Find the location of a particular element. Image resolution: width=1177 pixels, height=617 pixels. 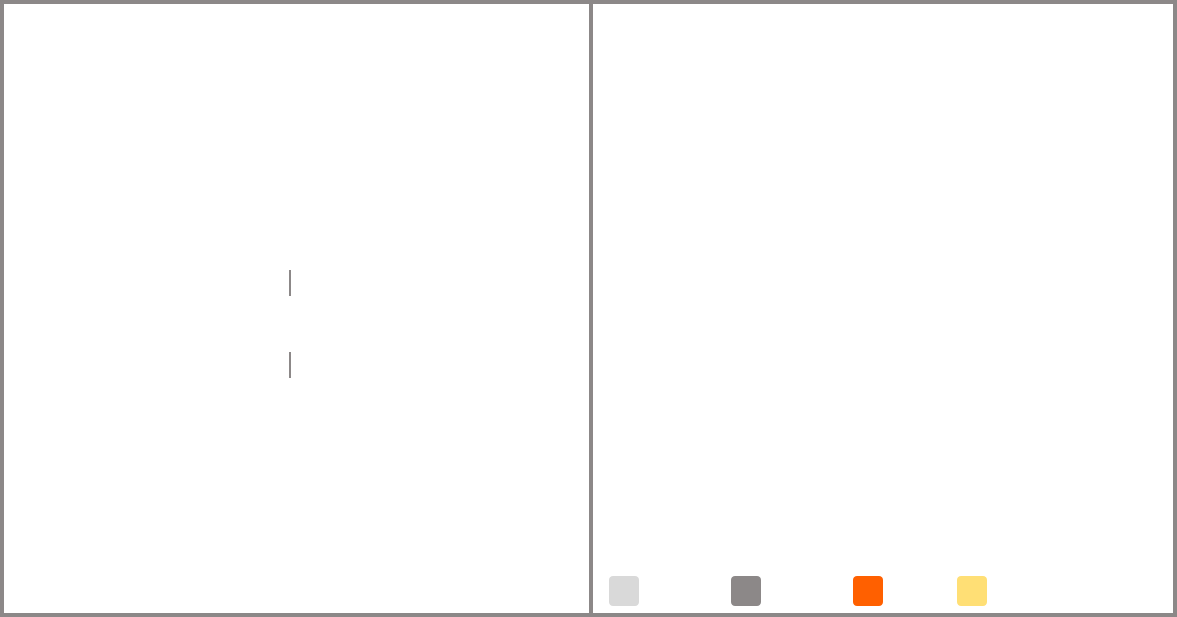

color-swatch-light-gray is located at coordinates (624, 591).